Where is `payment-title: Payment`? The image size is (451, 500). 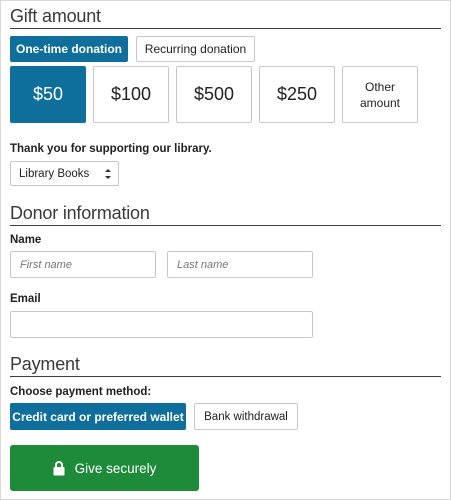
payment-title: Payment is located at coordinates (45, 364).